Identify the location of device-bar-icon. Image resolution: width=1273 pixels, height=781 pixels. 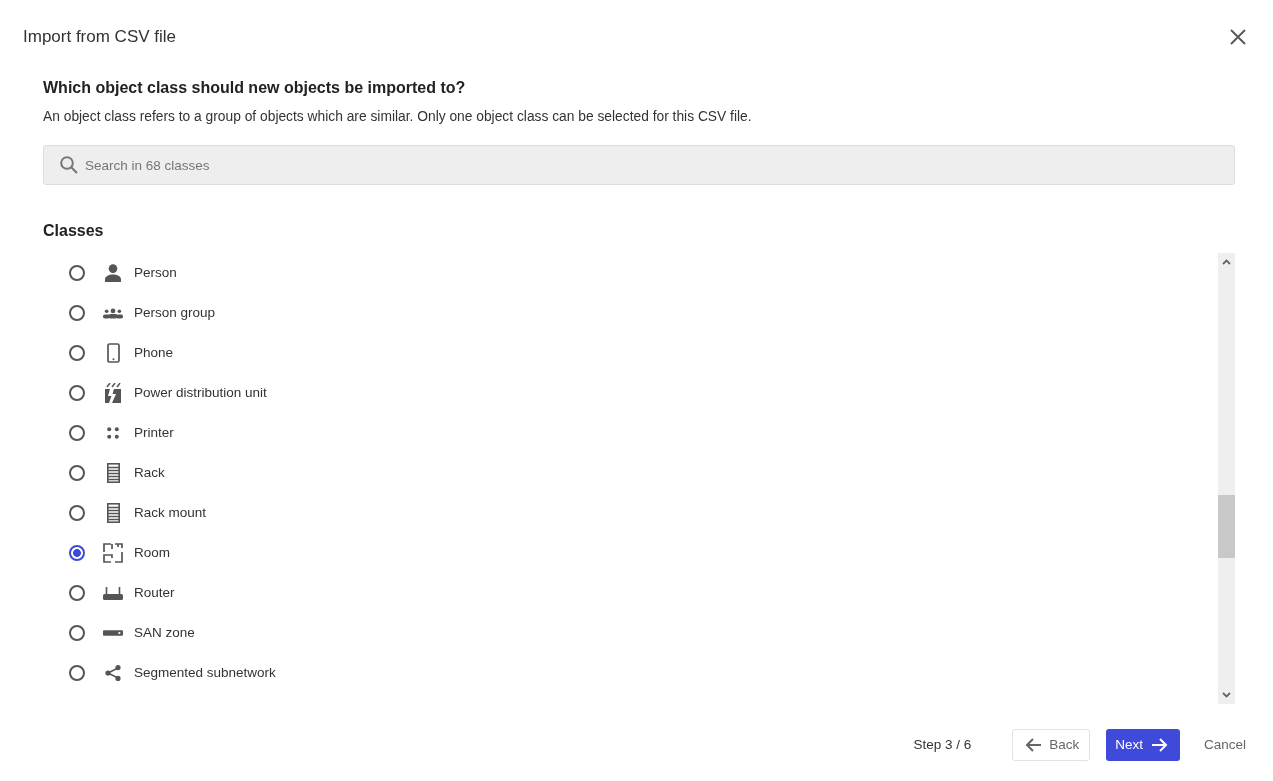
(113, 633).